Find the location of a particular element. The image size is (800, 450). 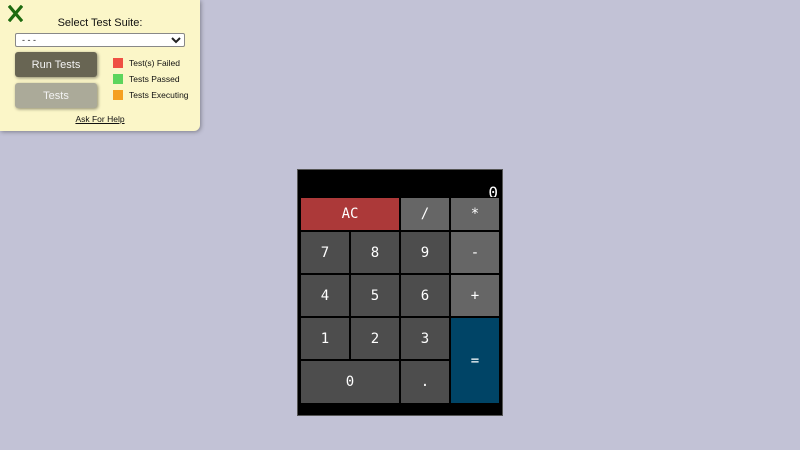

equals-button: = is located at coordinates (475, 360).